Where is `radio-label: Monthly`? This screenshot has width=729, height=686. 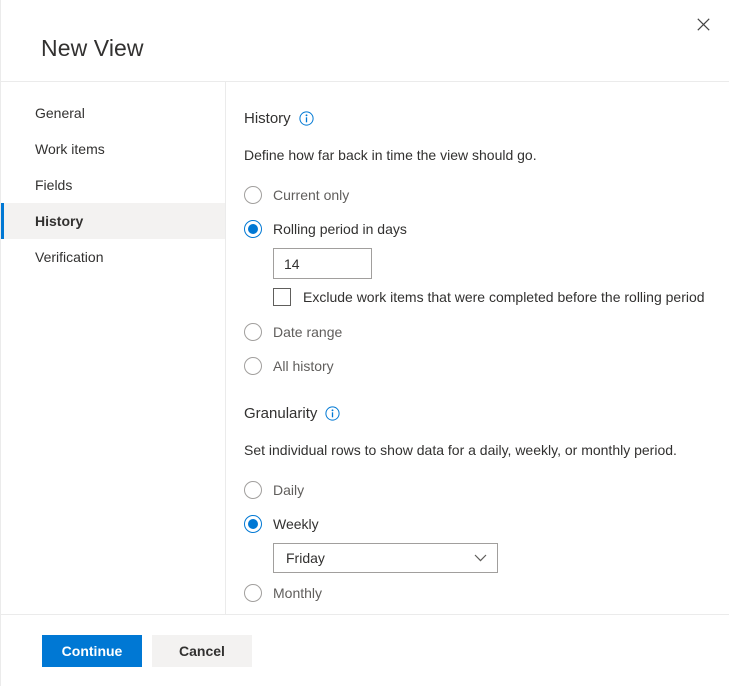 radio-label: Monthly is located at coordinates (298, 593).